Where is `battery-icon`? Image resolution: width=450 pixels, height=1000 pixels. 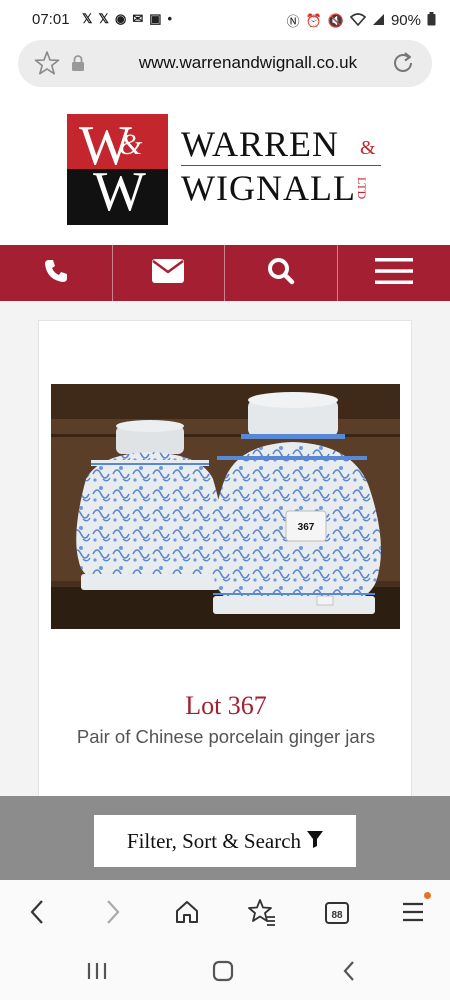
battery-icon is located at coordinates (431, 20).